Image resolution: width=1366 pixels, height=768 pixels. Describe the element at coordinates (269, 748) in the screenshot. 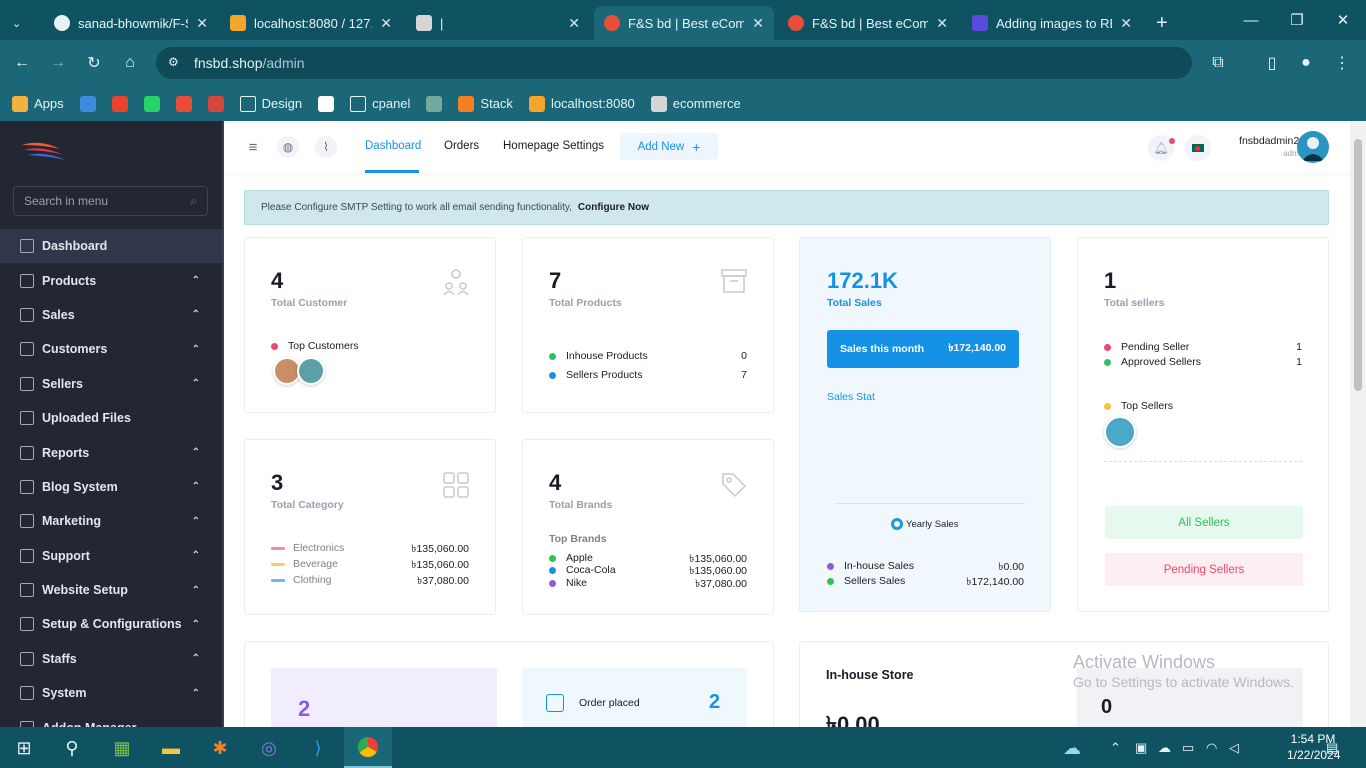

I see `viber-icon: ◎` at that location.